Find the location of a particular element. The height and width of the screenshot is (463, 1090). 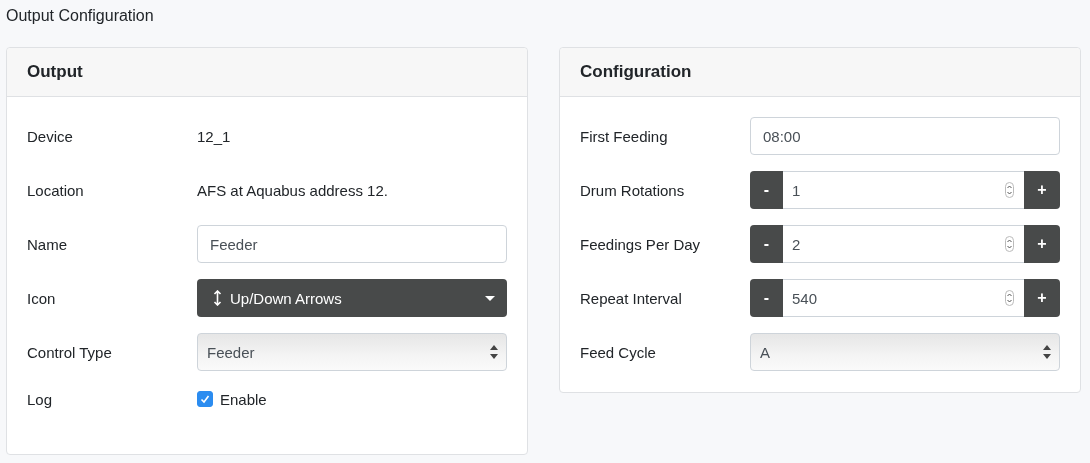

input-field: 08:00 is located at coordinates (905, 136).